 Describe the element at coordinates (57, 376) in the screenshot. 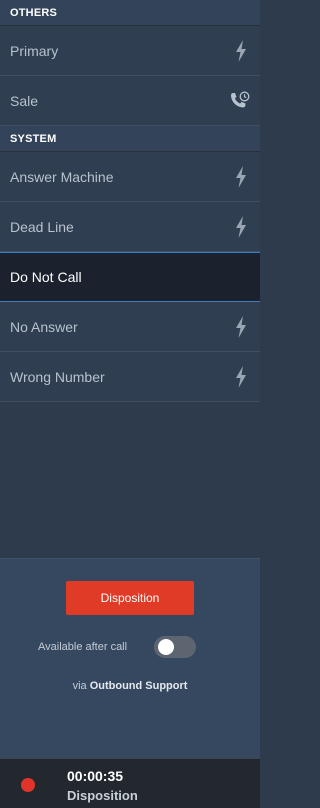

I see `list-item-label: Wrong Number` at that location.